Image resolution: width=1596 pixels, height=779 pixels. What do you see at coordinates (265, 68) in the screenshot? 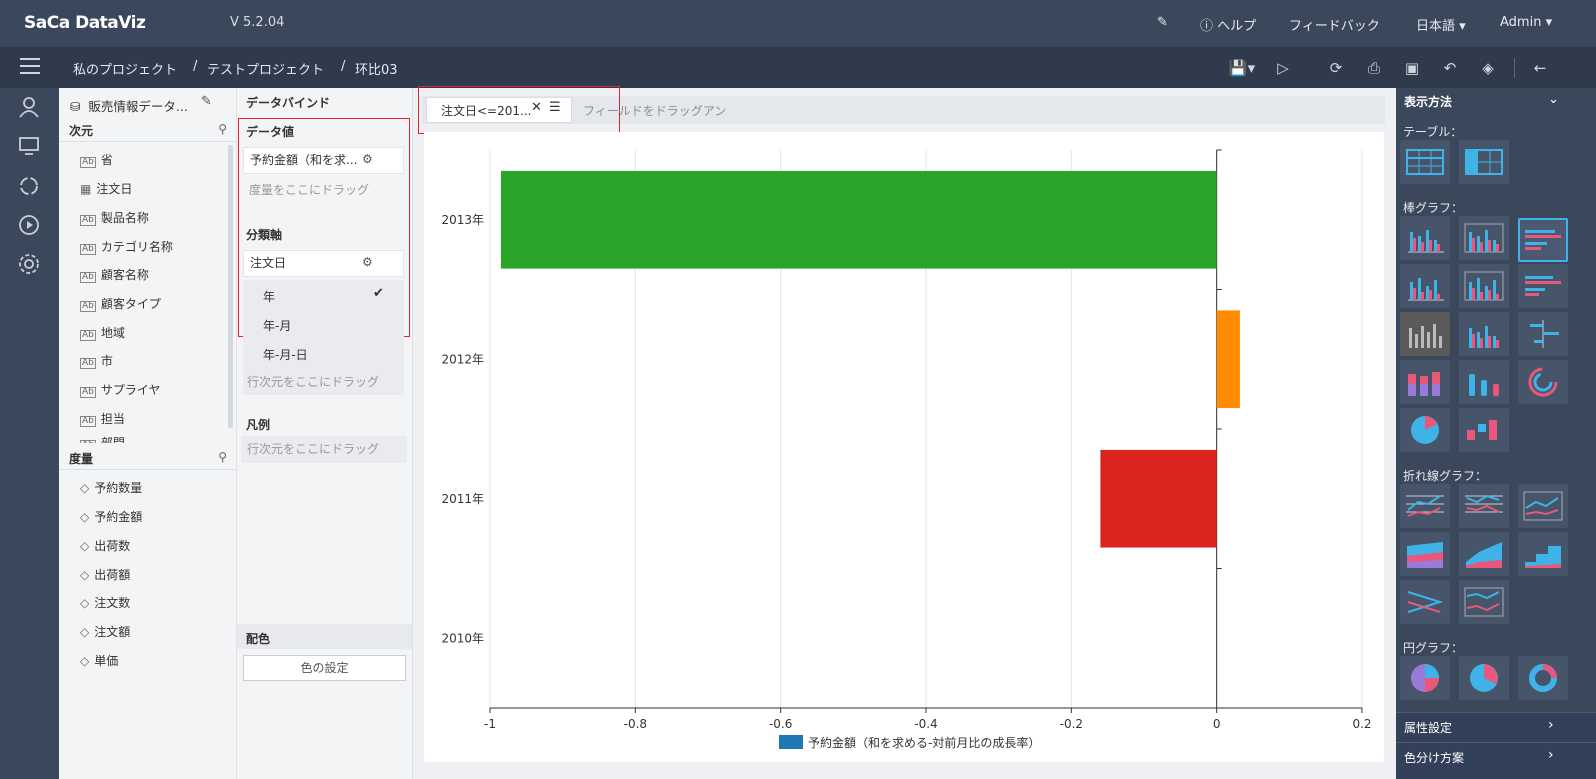
I see `breadcrumb-test-project: テストプロジェクト` at bounding box center [265, 68].